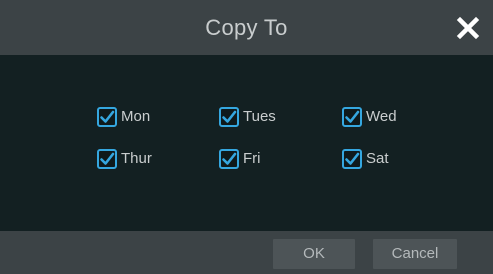 The height and width of the screenshot is (274, 493). What do you see at coordinates (415, 254) in the screenshot?
I see `cancel-button: Cancel` at bounding box center [415, 254].